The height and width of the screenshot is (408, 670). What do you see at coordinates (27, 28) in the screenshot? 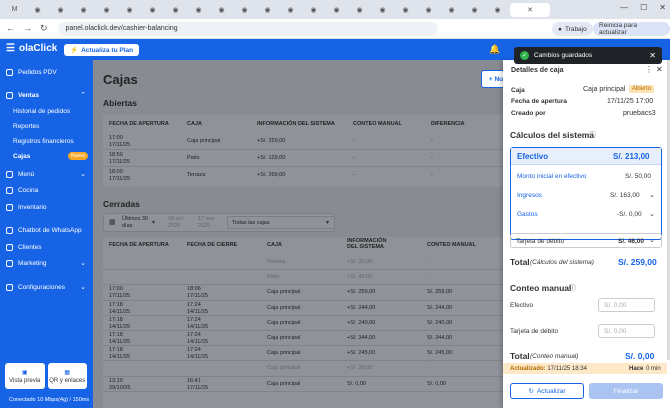
I see `forward-icon: →` at bounding box center [27, 28].